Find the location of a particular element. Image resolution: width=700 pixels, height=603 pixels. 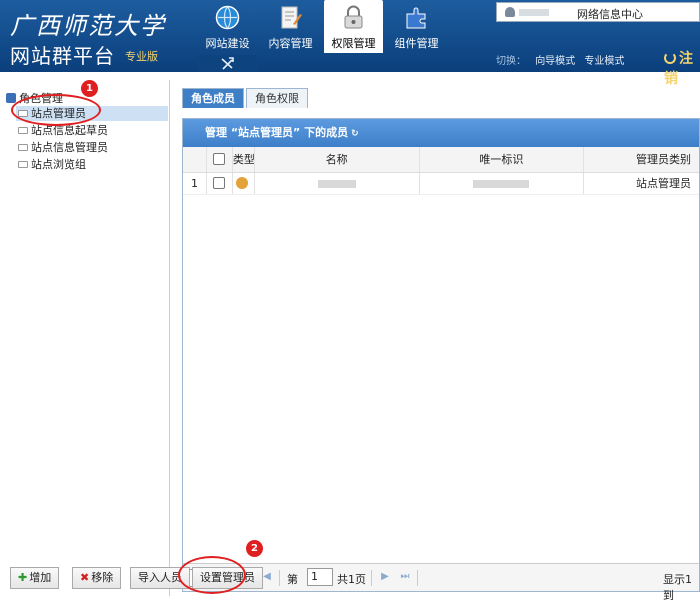

site-selector-value: 网络信息中心 is located at coordinates (610, 14).